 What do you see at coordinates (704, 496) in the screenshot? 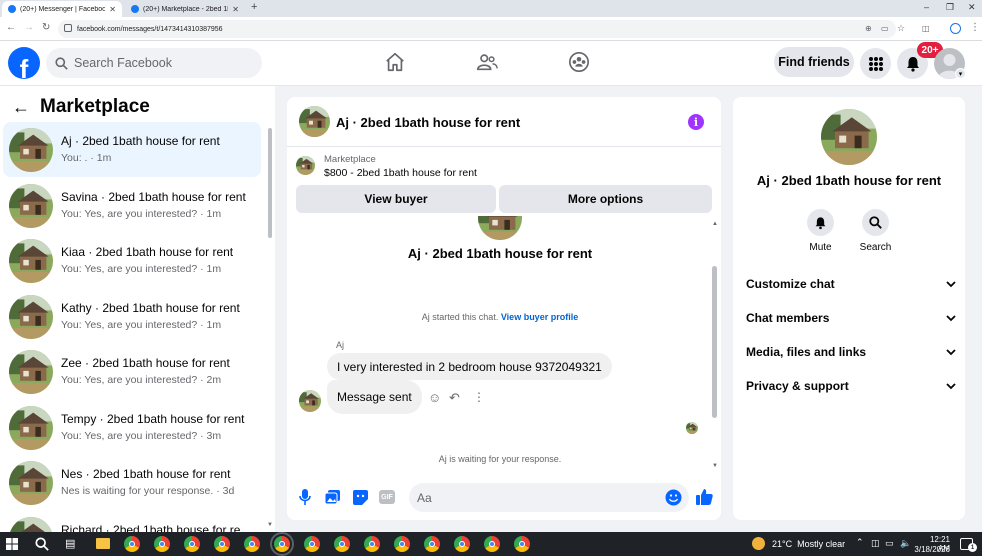
I see `thumbs-up-icon` at bounding box center [704, 496].